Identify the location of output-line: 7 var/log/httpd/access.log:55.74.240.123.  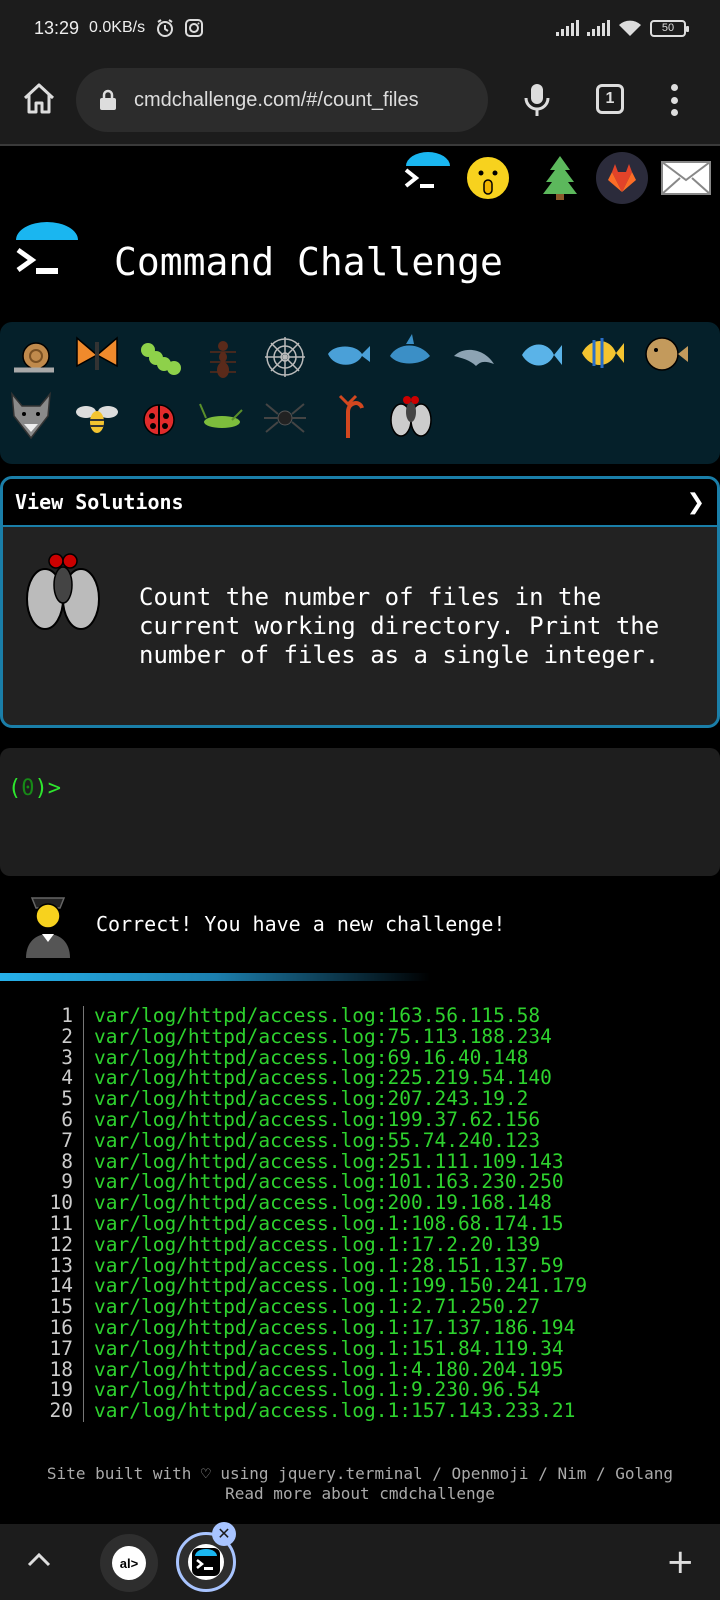
(375, 1140).